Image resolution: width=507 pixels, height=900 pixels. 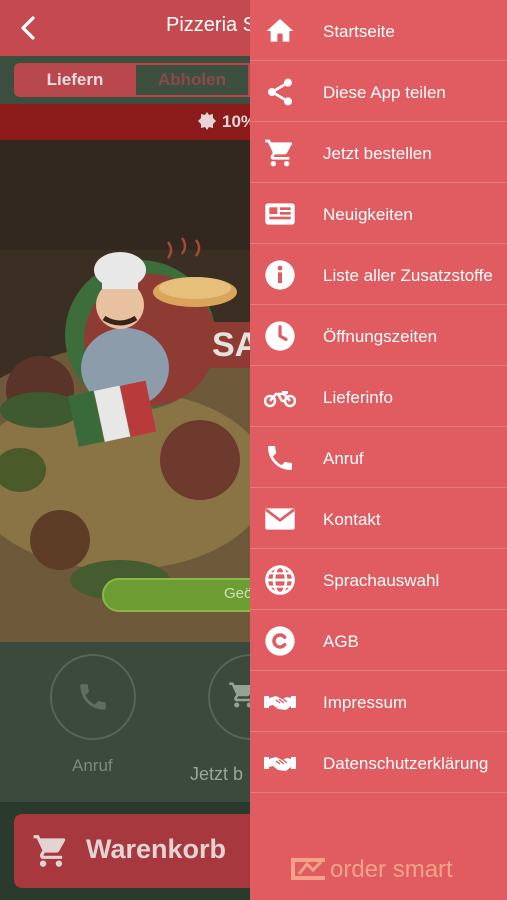 What do you see at coordinates (280, 641) in the screenshot?
I see `copyright-icon` at bounding box center [280, 641].